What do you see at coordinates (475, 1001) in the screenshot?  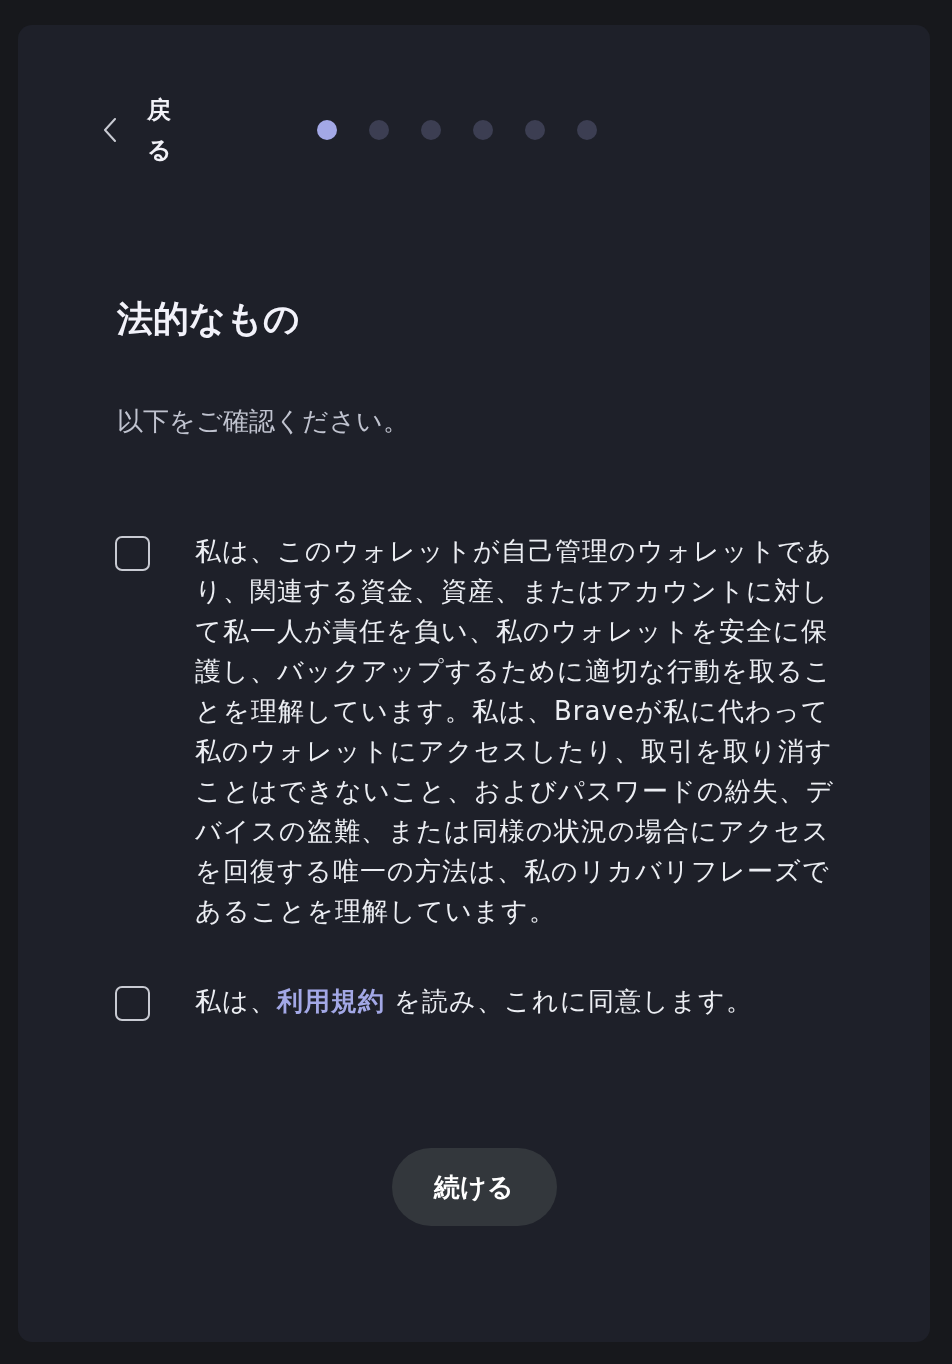 I see `agreement-text: 私は、利用規約 を読み、これに同意します。` at bounding box center [475, 1001].